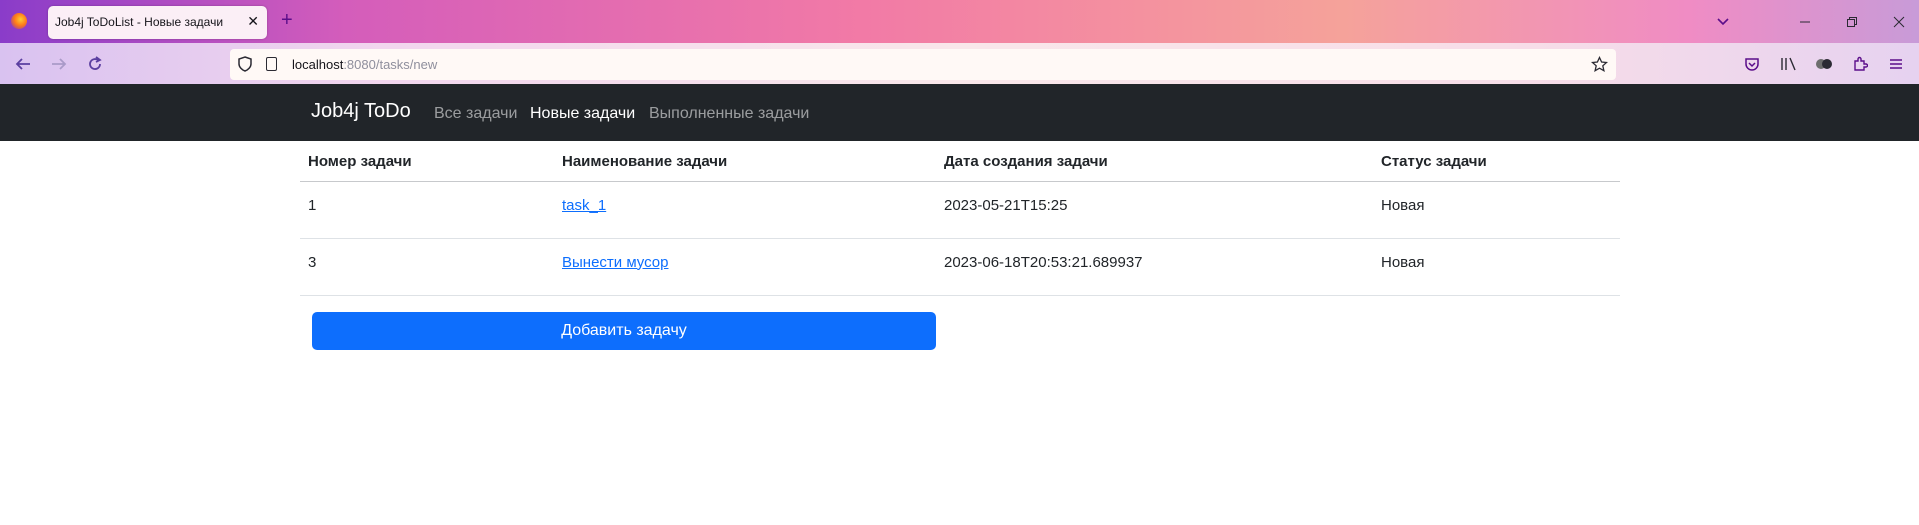  Describe the element at coordinates (729, 114) in the screenshot. I see `nav-done-tasks: Выполненные задачи` at that location.